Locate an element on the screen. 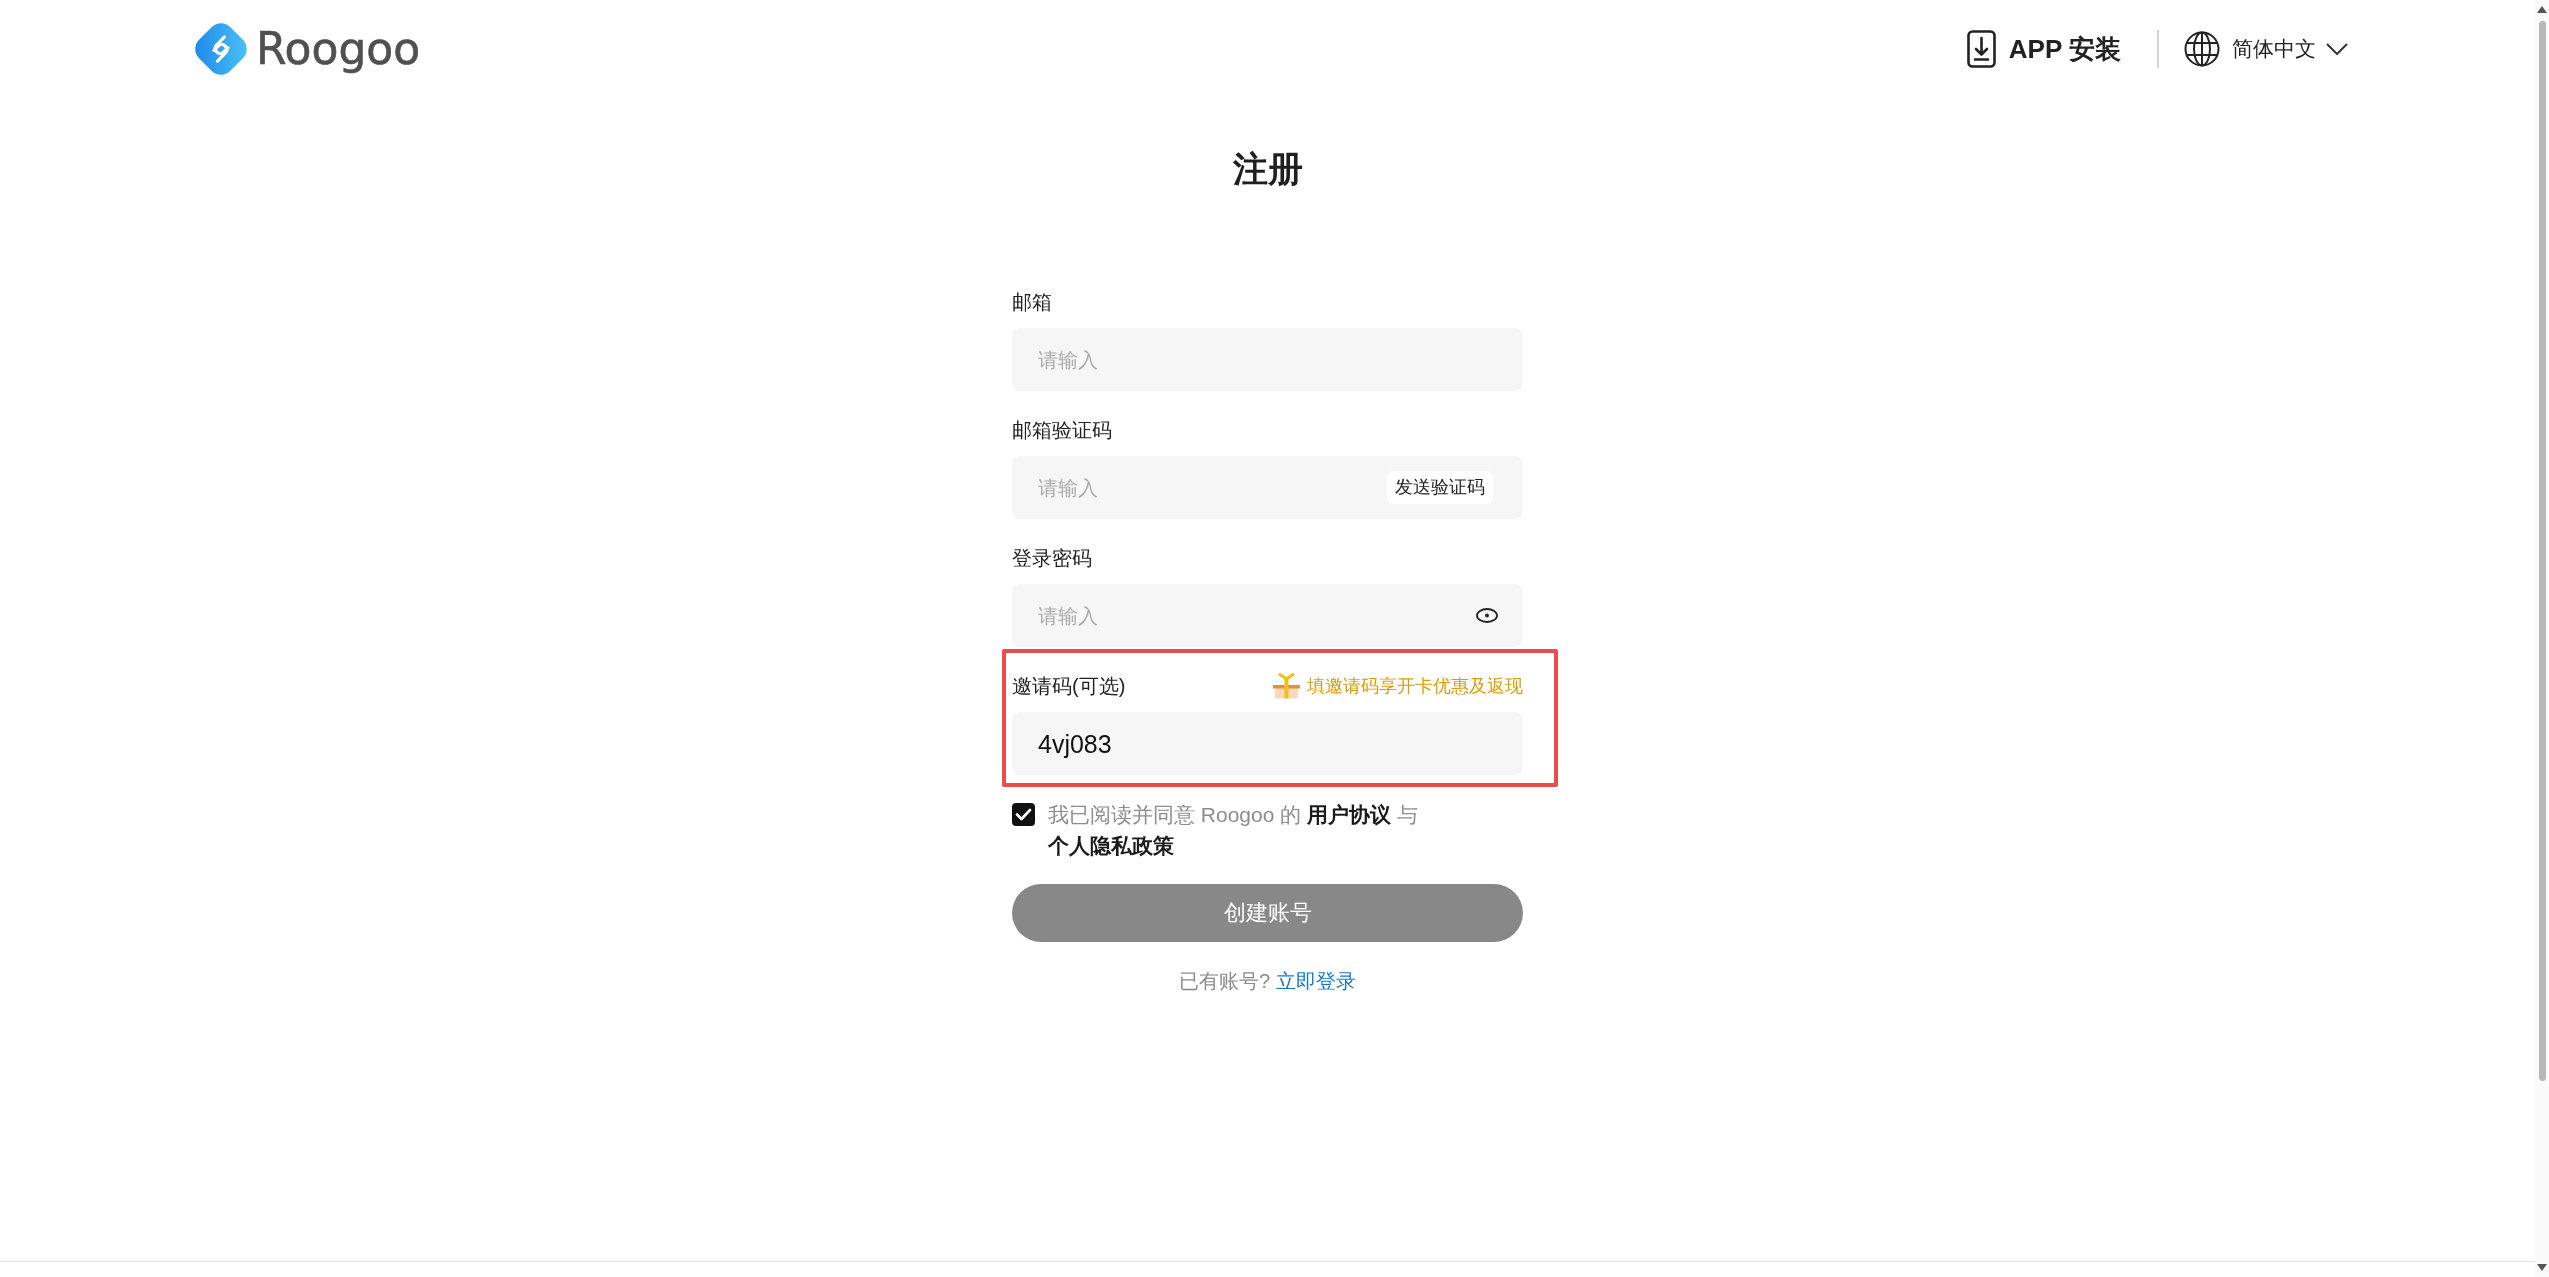 The image size is (2549, 1277). language-selector: 简体中文 is located at coordinates (2266, 49).